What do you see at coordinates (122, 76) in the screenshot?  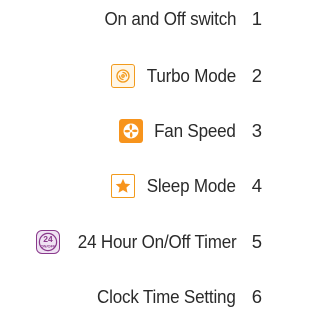 I see `turbo-icon` at bounding box center [122, 76].